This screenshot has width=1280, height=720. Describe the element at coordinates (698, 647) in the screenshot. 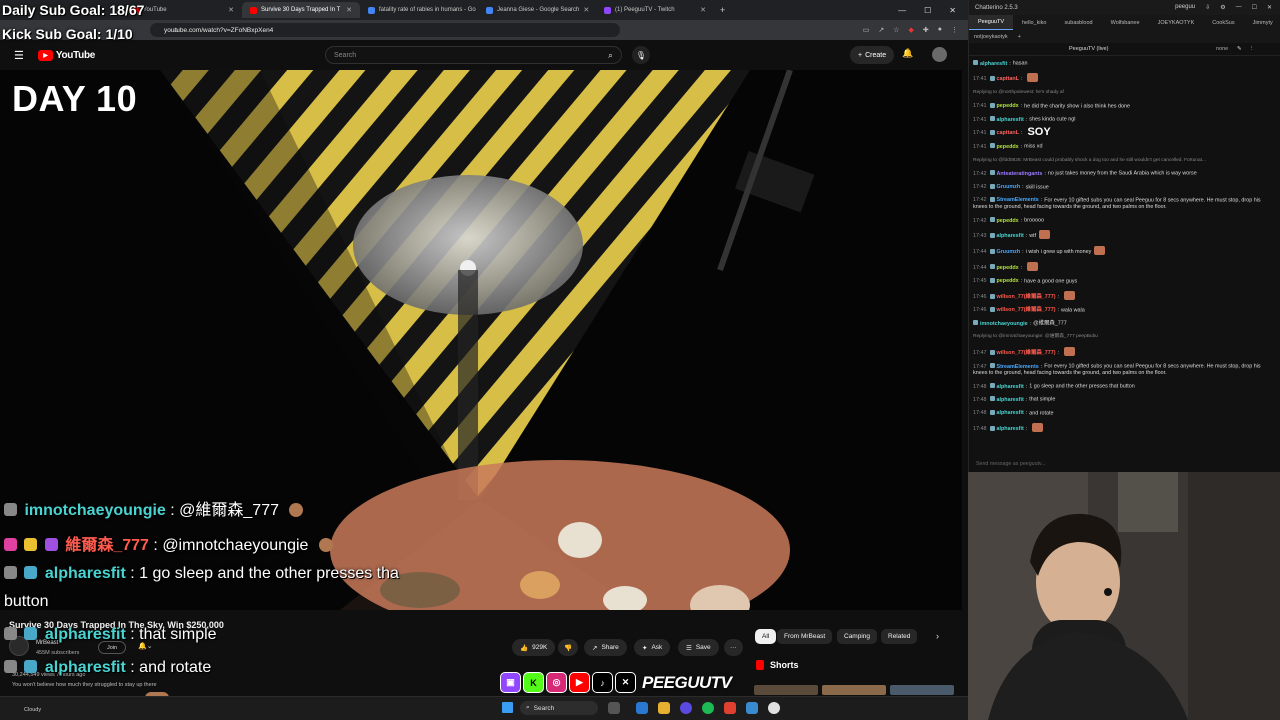

I see `save-button: ☰ Save` at that location.